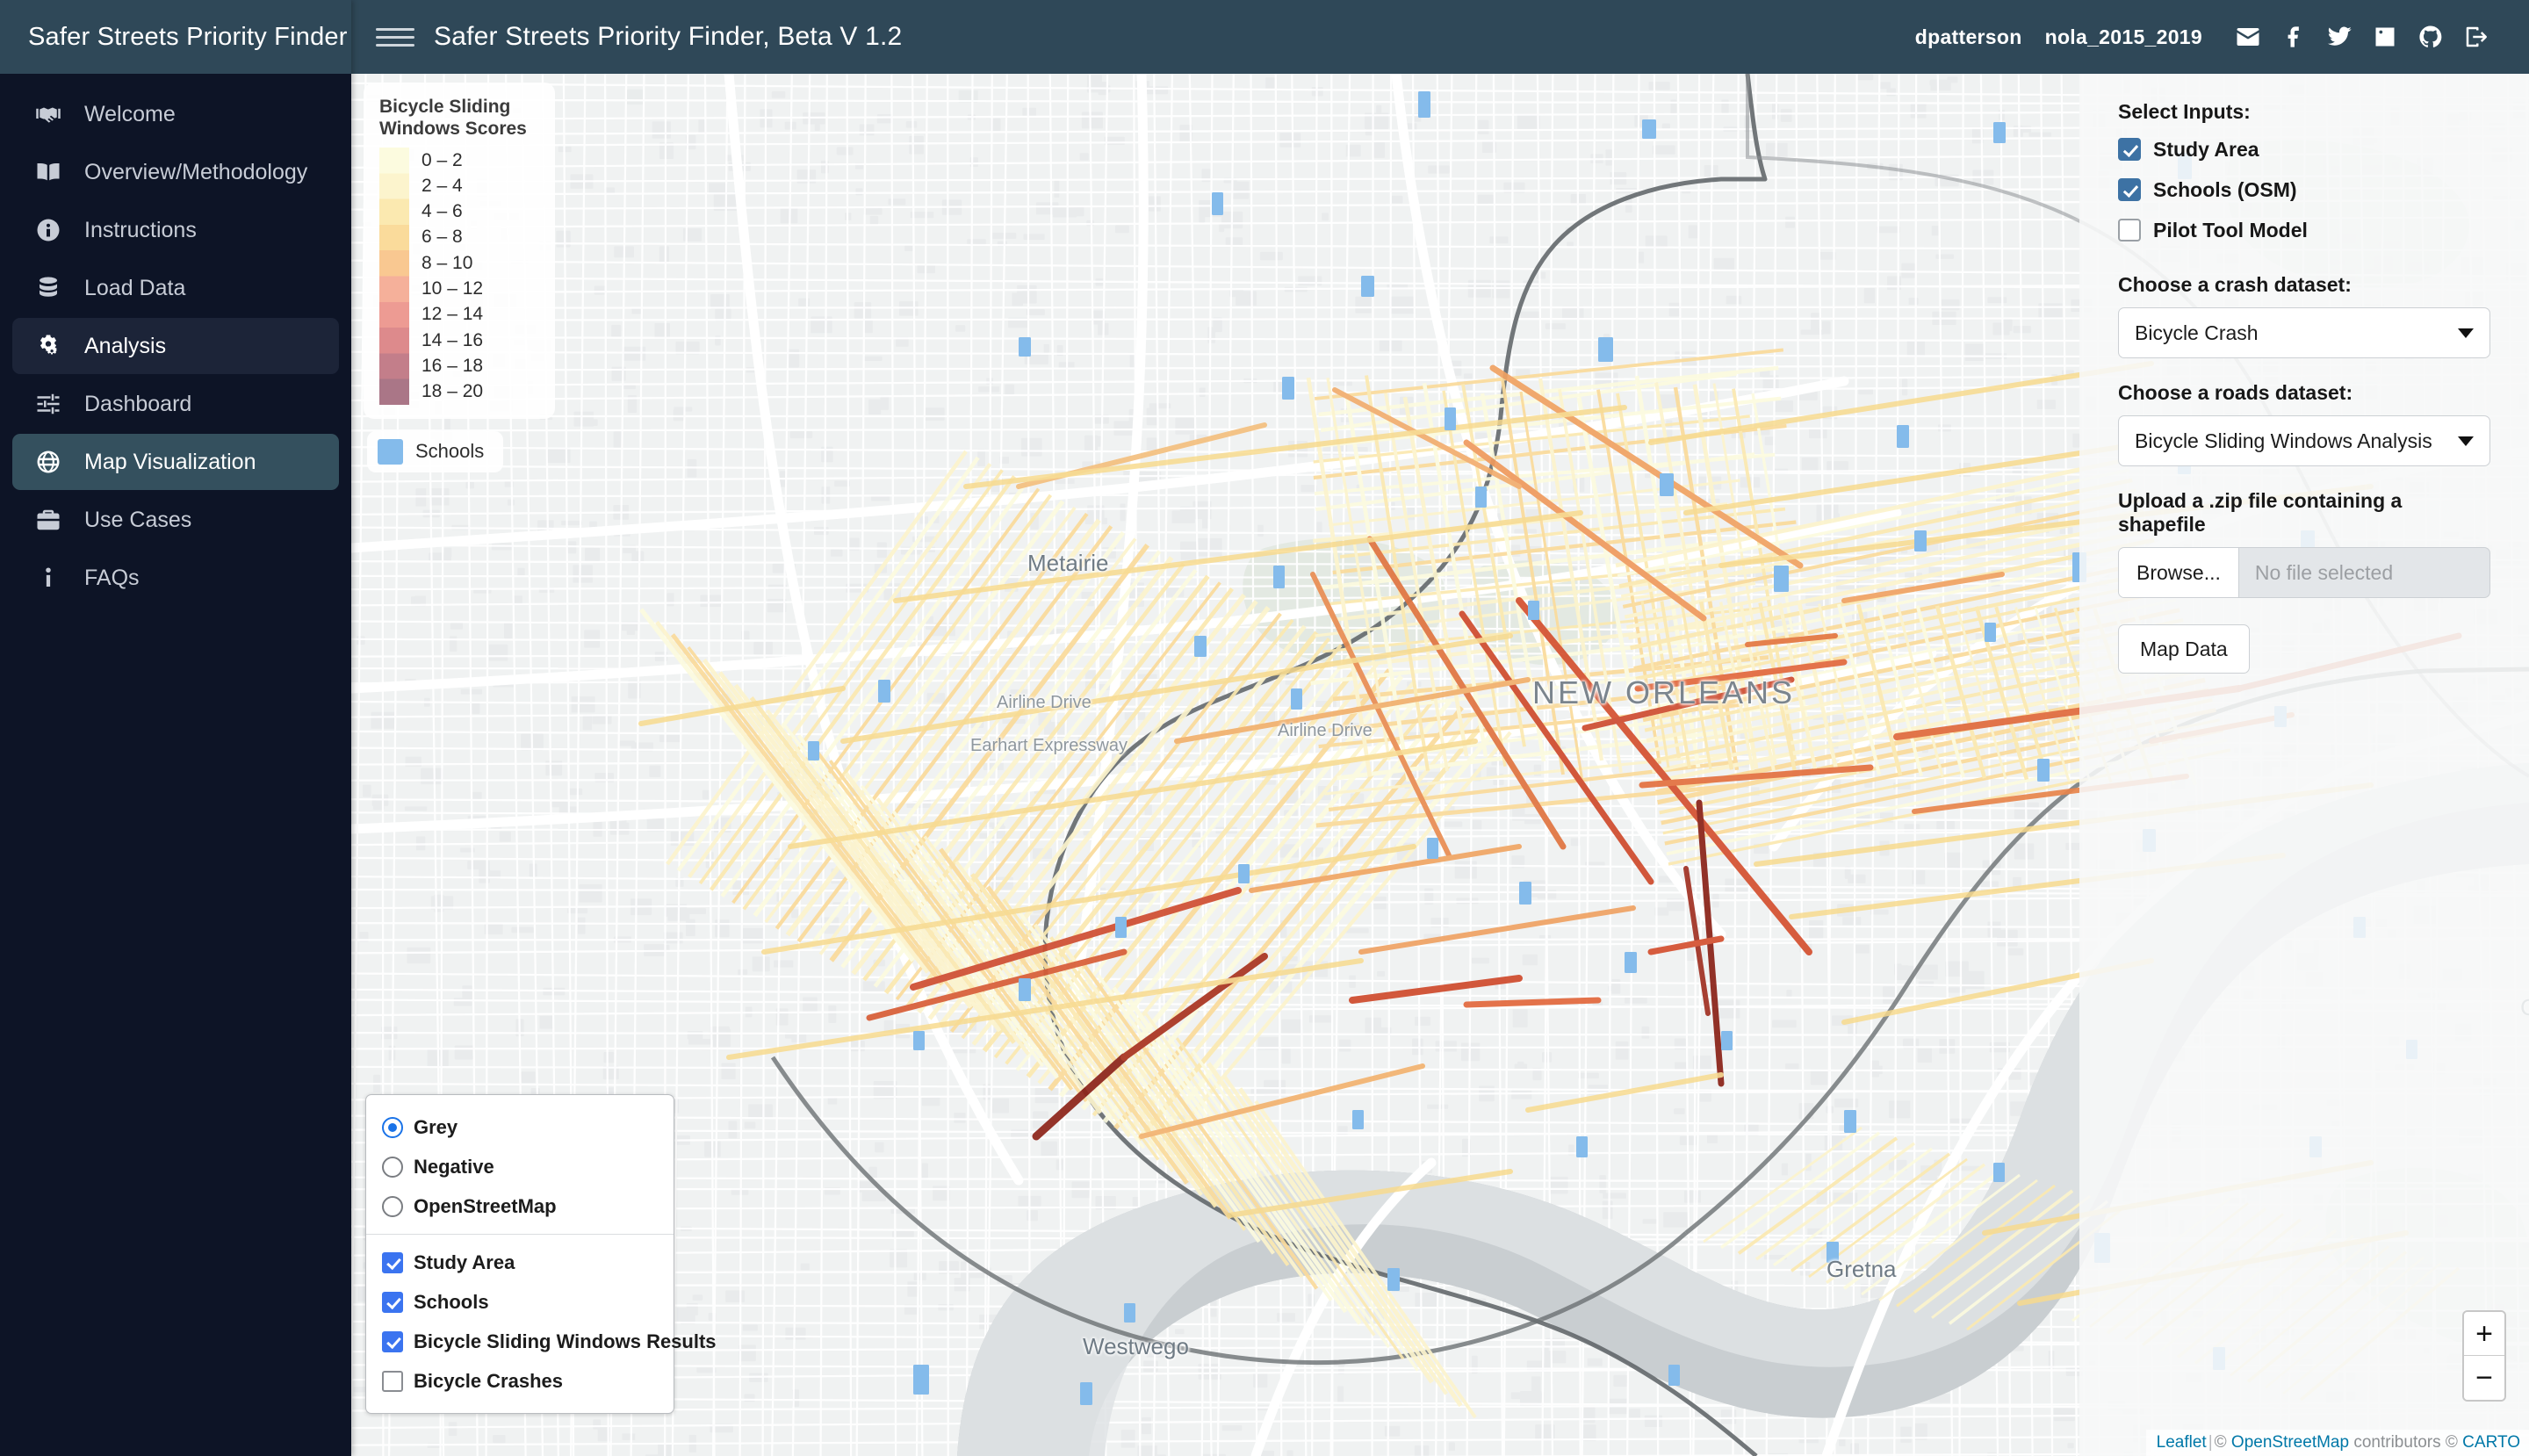 This screenshot has width=2529, height=1456. Describe the element at coordinates (2284, 440) in the screenshot. I see `roads-dataset-value: Bicycle Sliding Windows Analysis` at that location.